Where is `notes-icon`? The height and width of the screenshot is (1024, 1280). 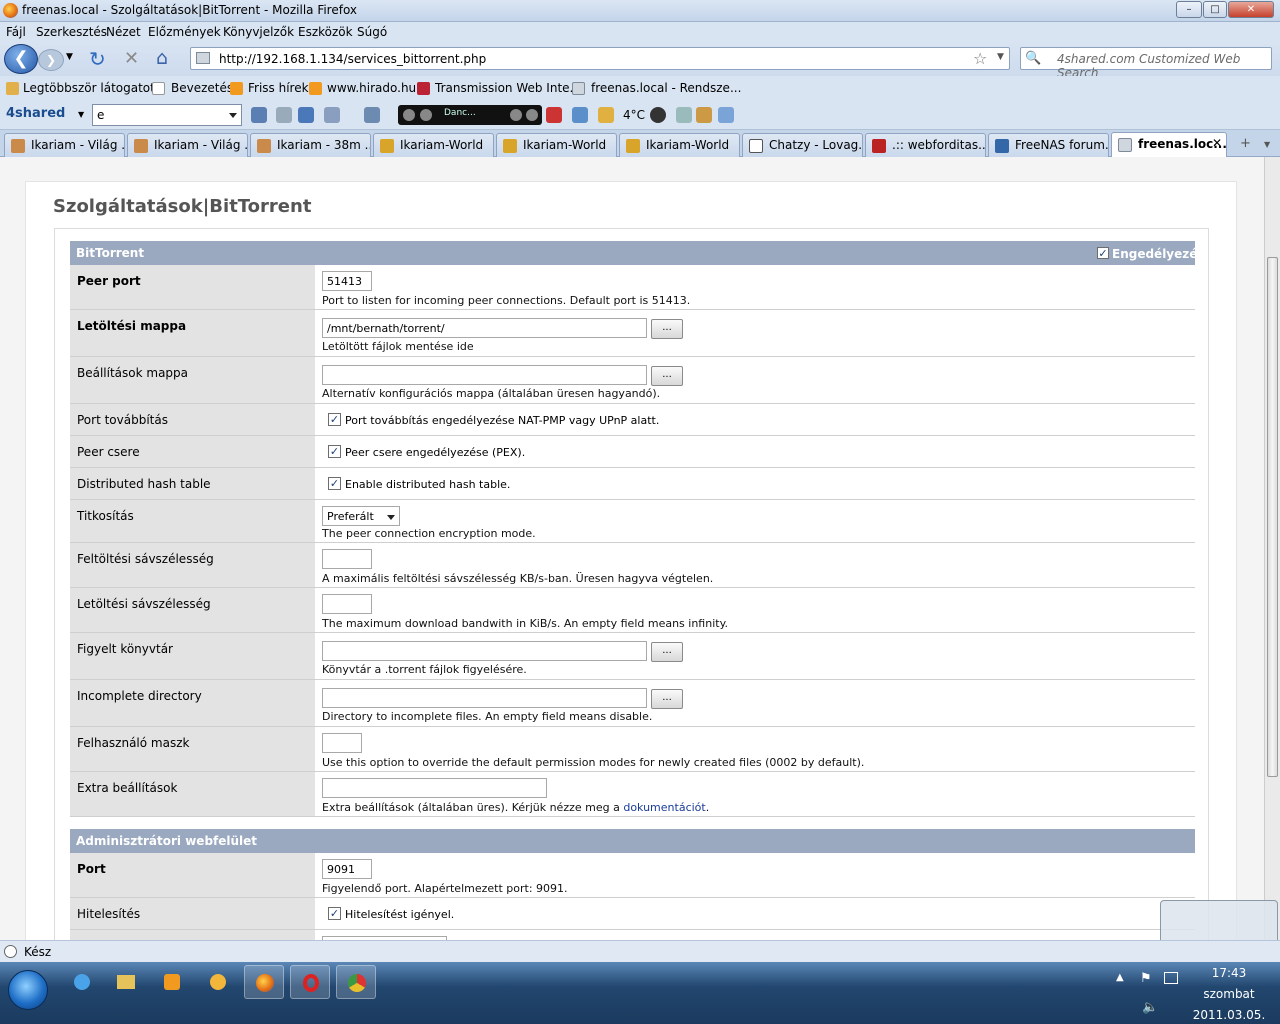 notes-icon is located at coordinates (726, 115).